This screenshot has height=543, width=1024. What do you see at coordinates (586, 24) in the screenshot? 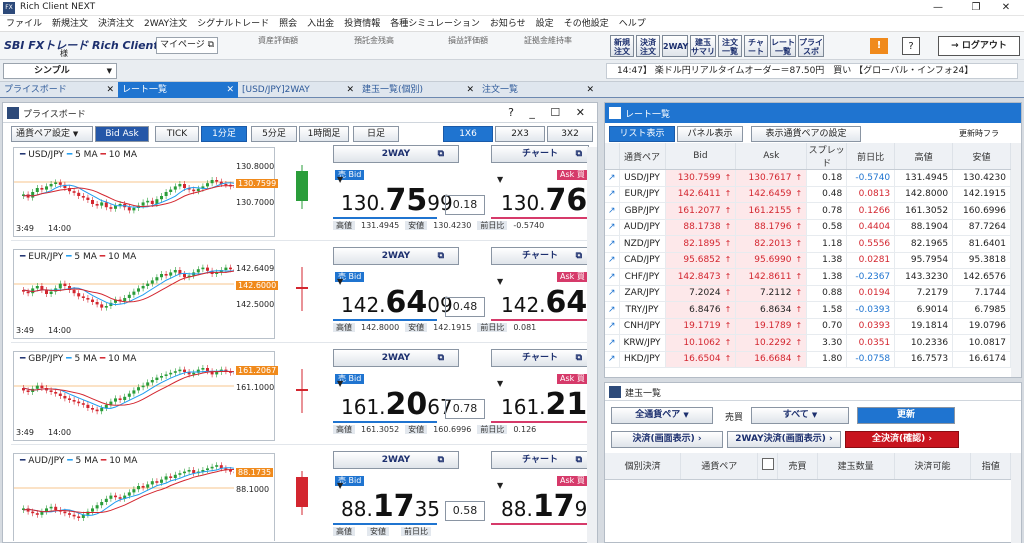
I see `menu-other-settings: その他設定` at bounding box center [586, 24].